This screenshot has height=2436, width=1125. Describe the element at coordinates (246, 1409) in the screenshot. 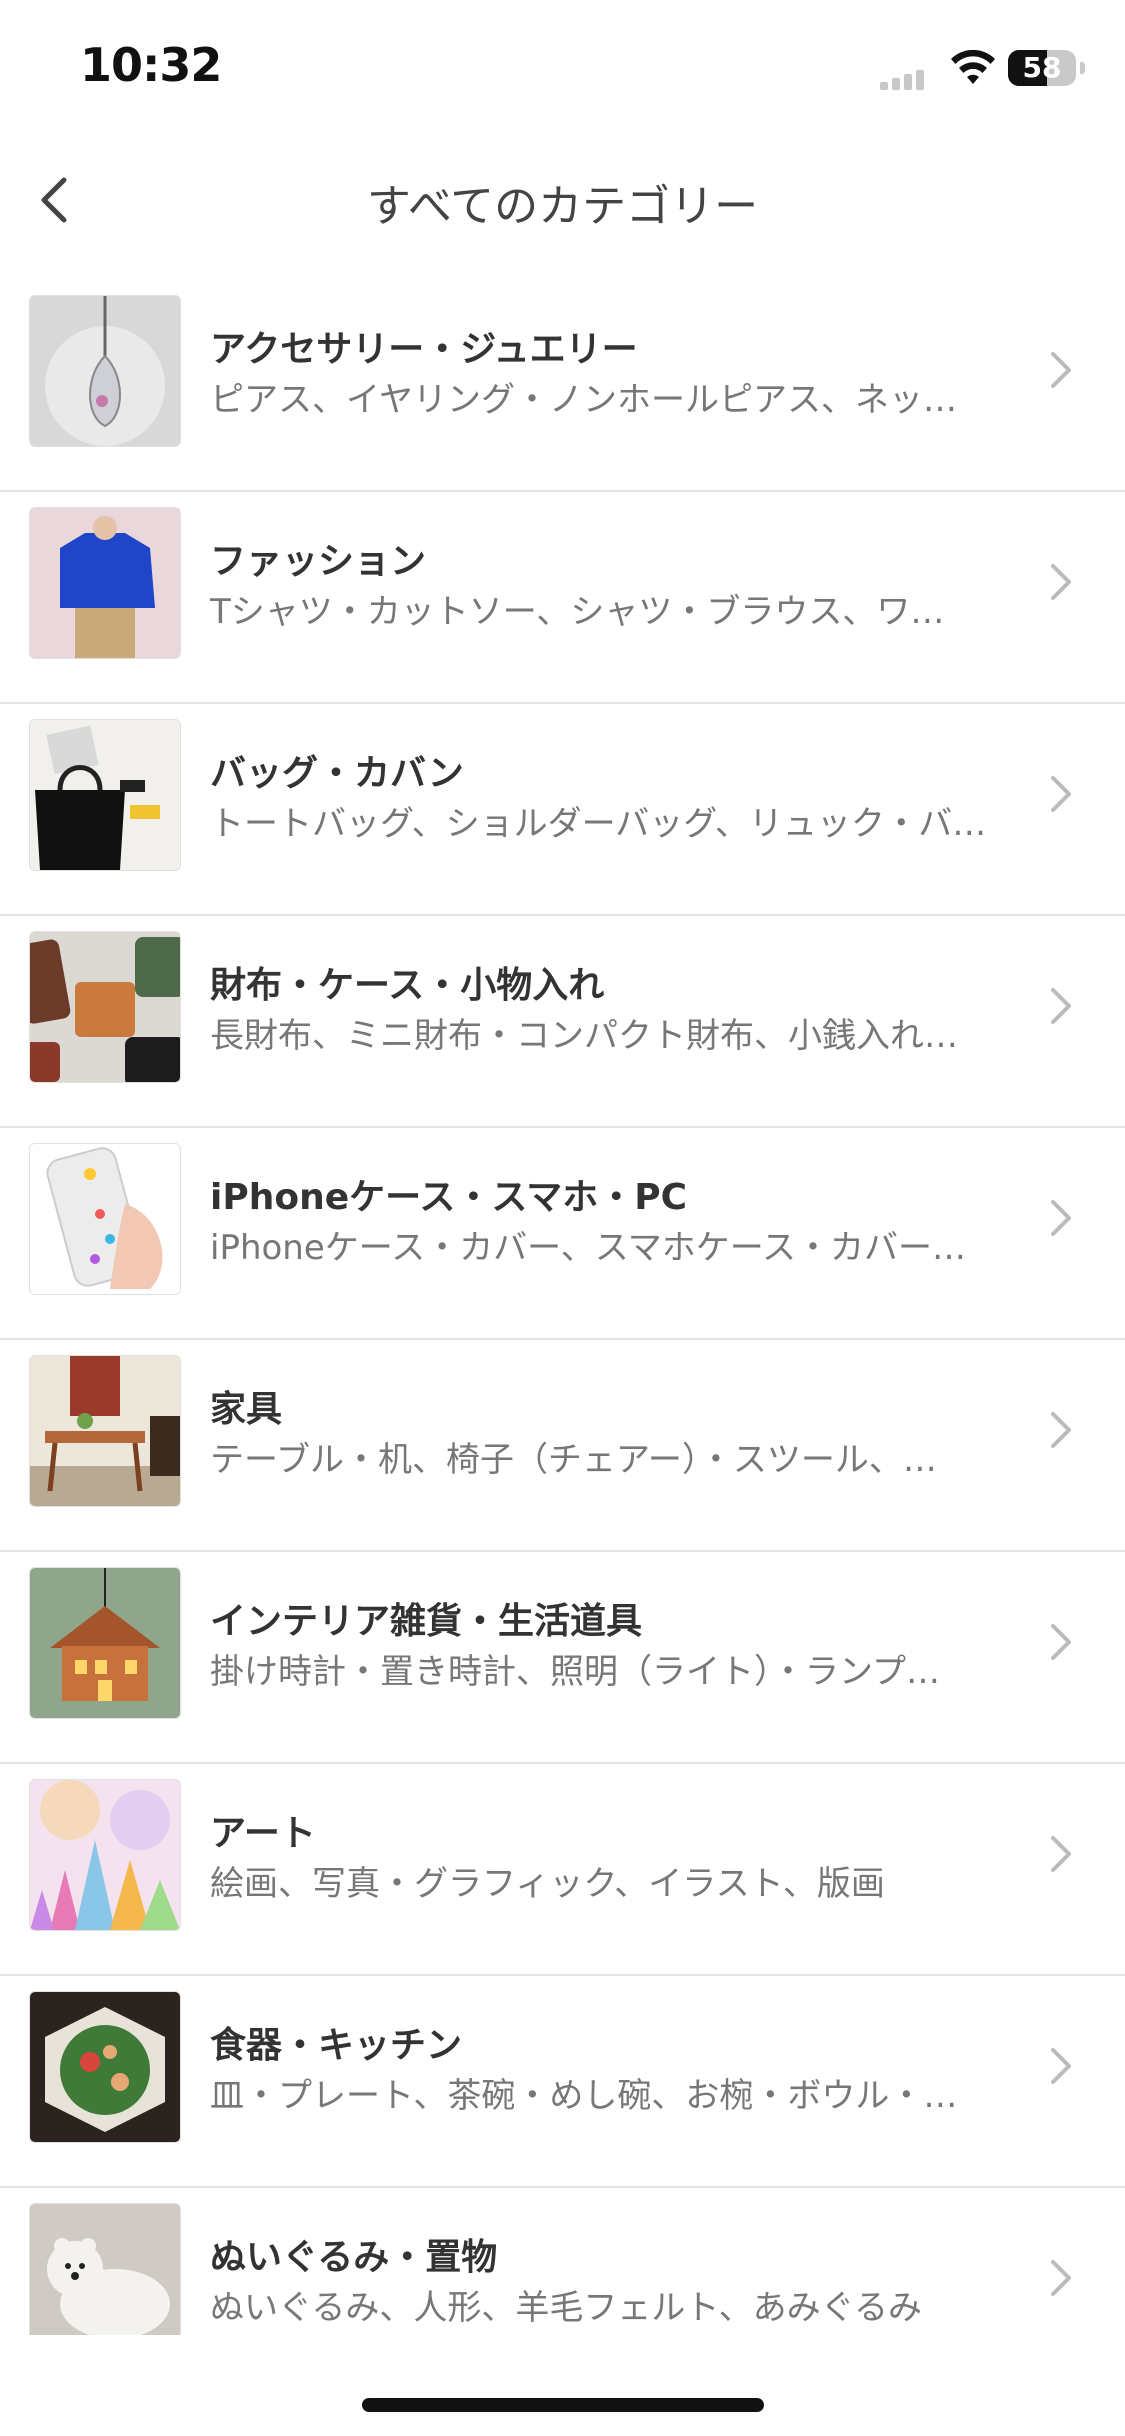

I see `category-title: 家具` at that location.